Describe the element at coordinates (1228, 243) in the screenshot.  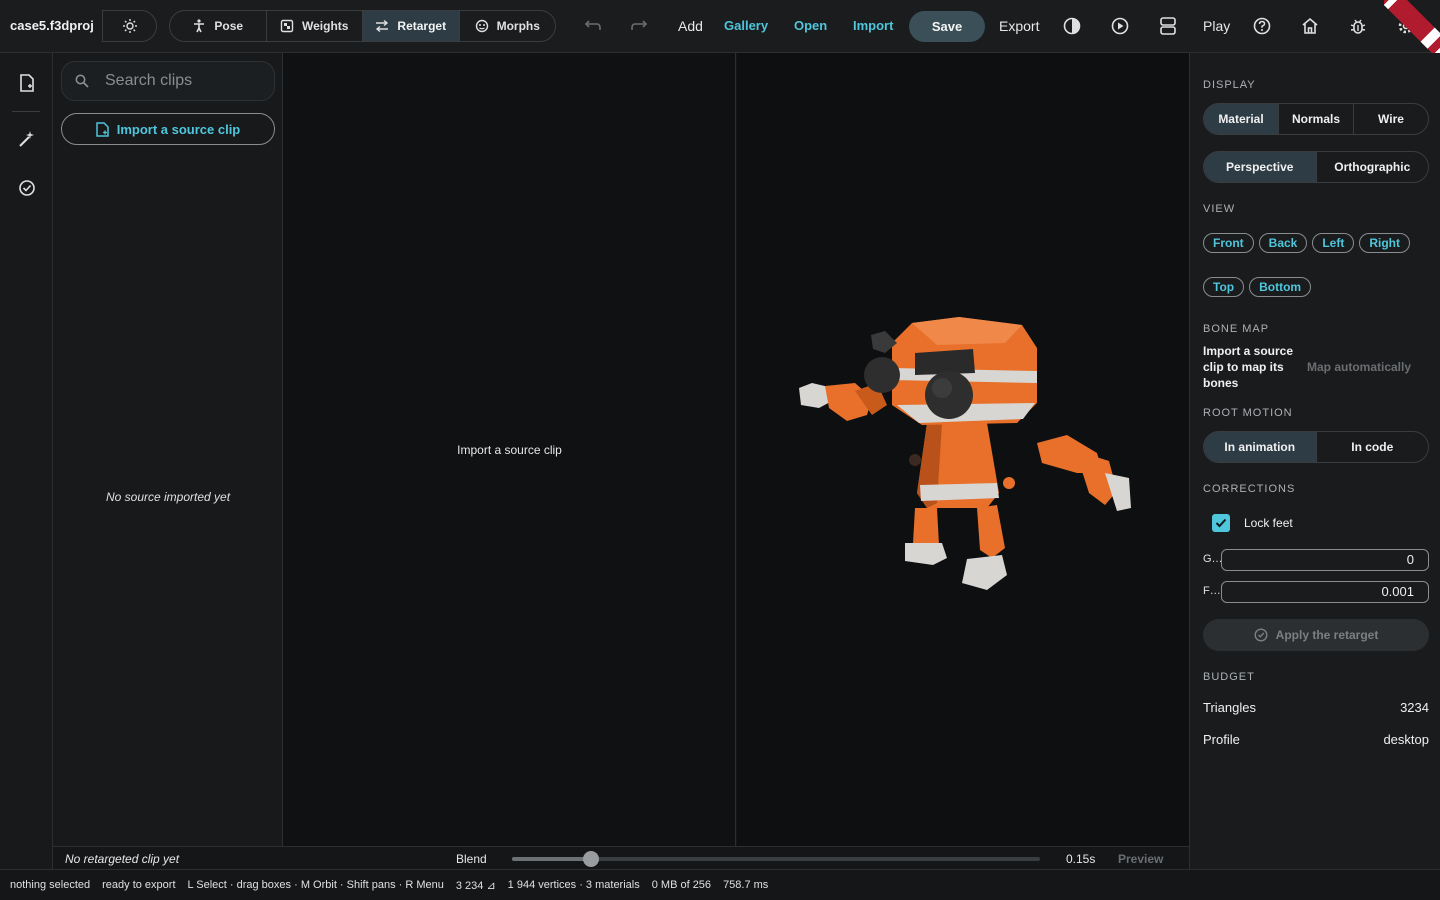
I see `view-front-button: Front` at that location.